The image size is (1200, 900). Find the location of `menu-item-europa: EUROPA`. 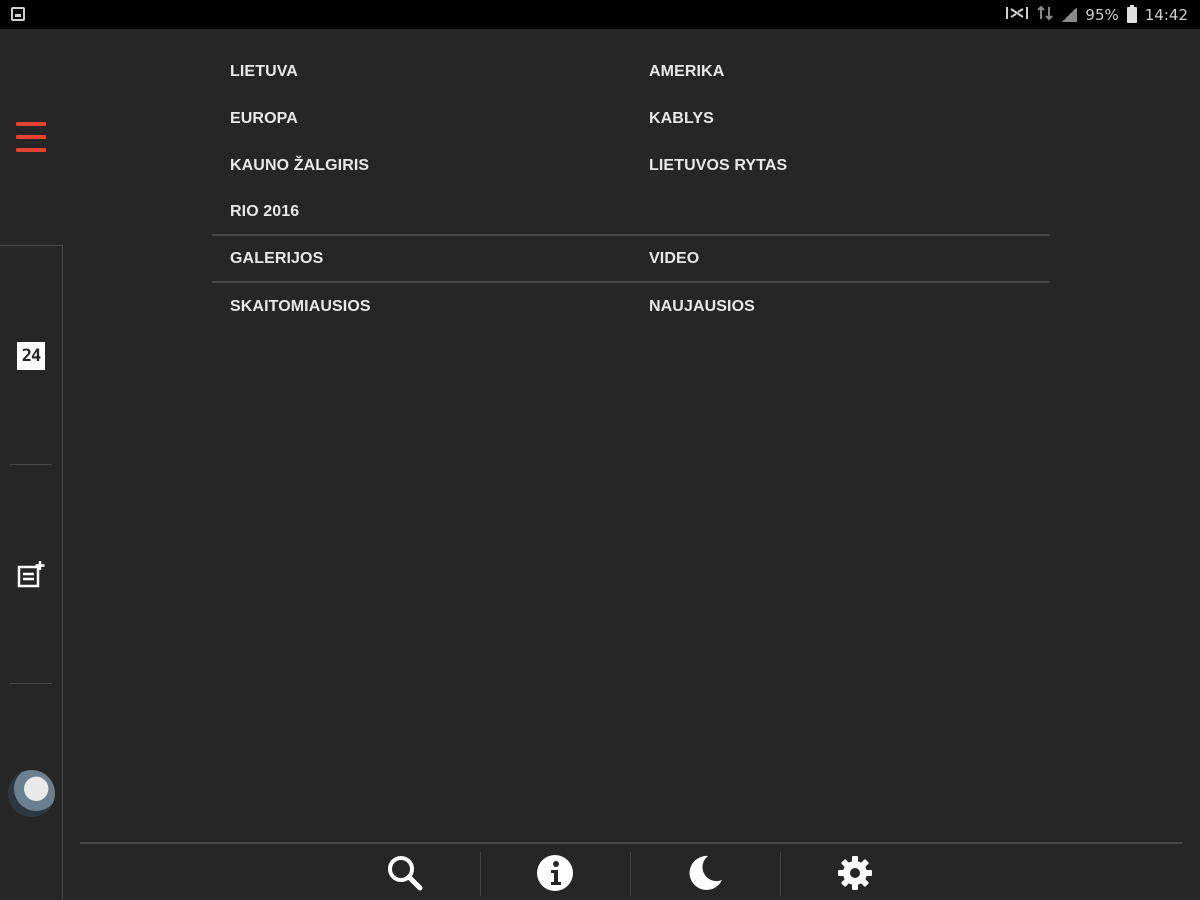

menu-item-europa: EUROPA is located at coordinates (421, 119).